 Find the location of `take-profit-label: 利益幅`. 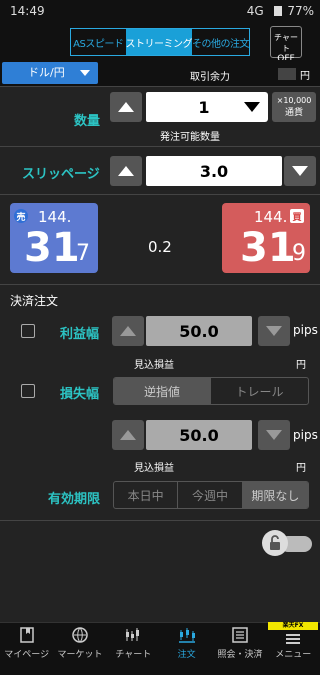

take-profit-label: 利益幅 is located at coordinates (80, 334).